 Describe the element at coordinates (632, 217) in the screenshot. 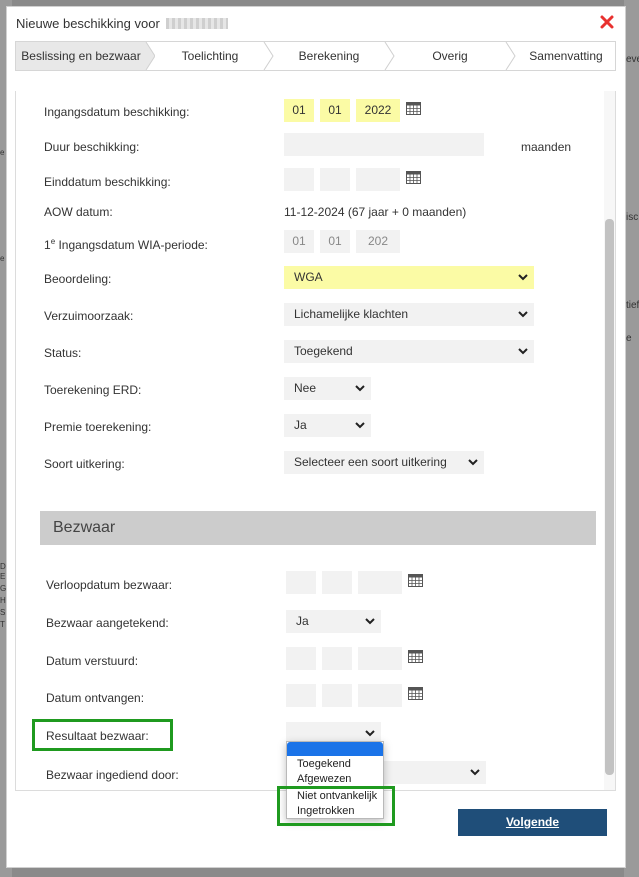

I see `backdrop-snippet: isc` at that location.